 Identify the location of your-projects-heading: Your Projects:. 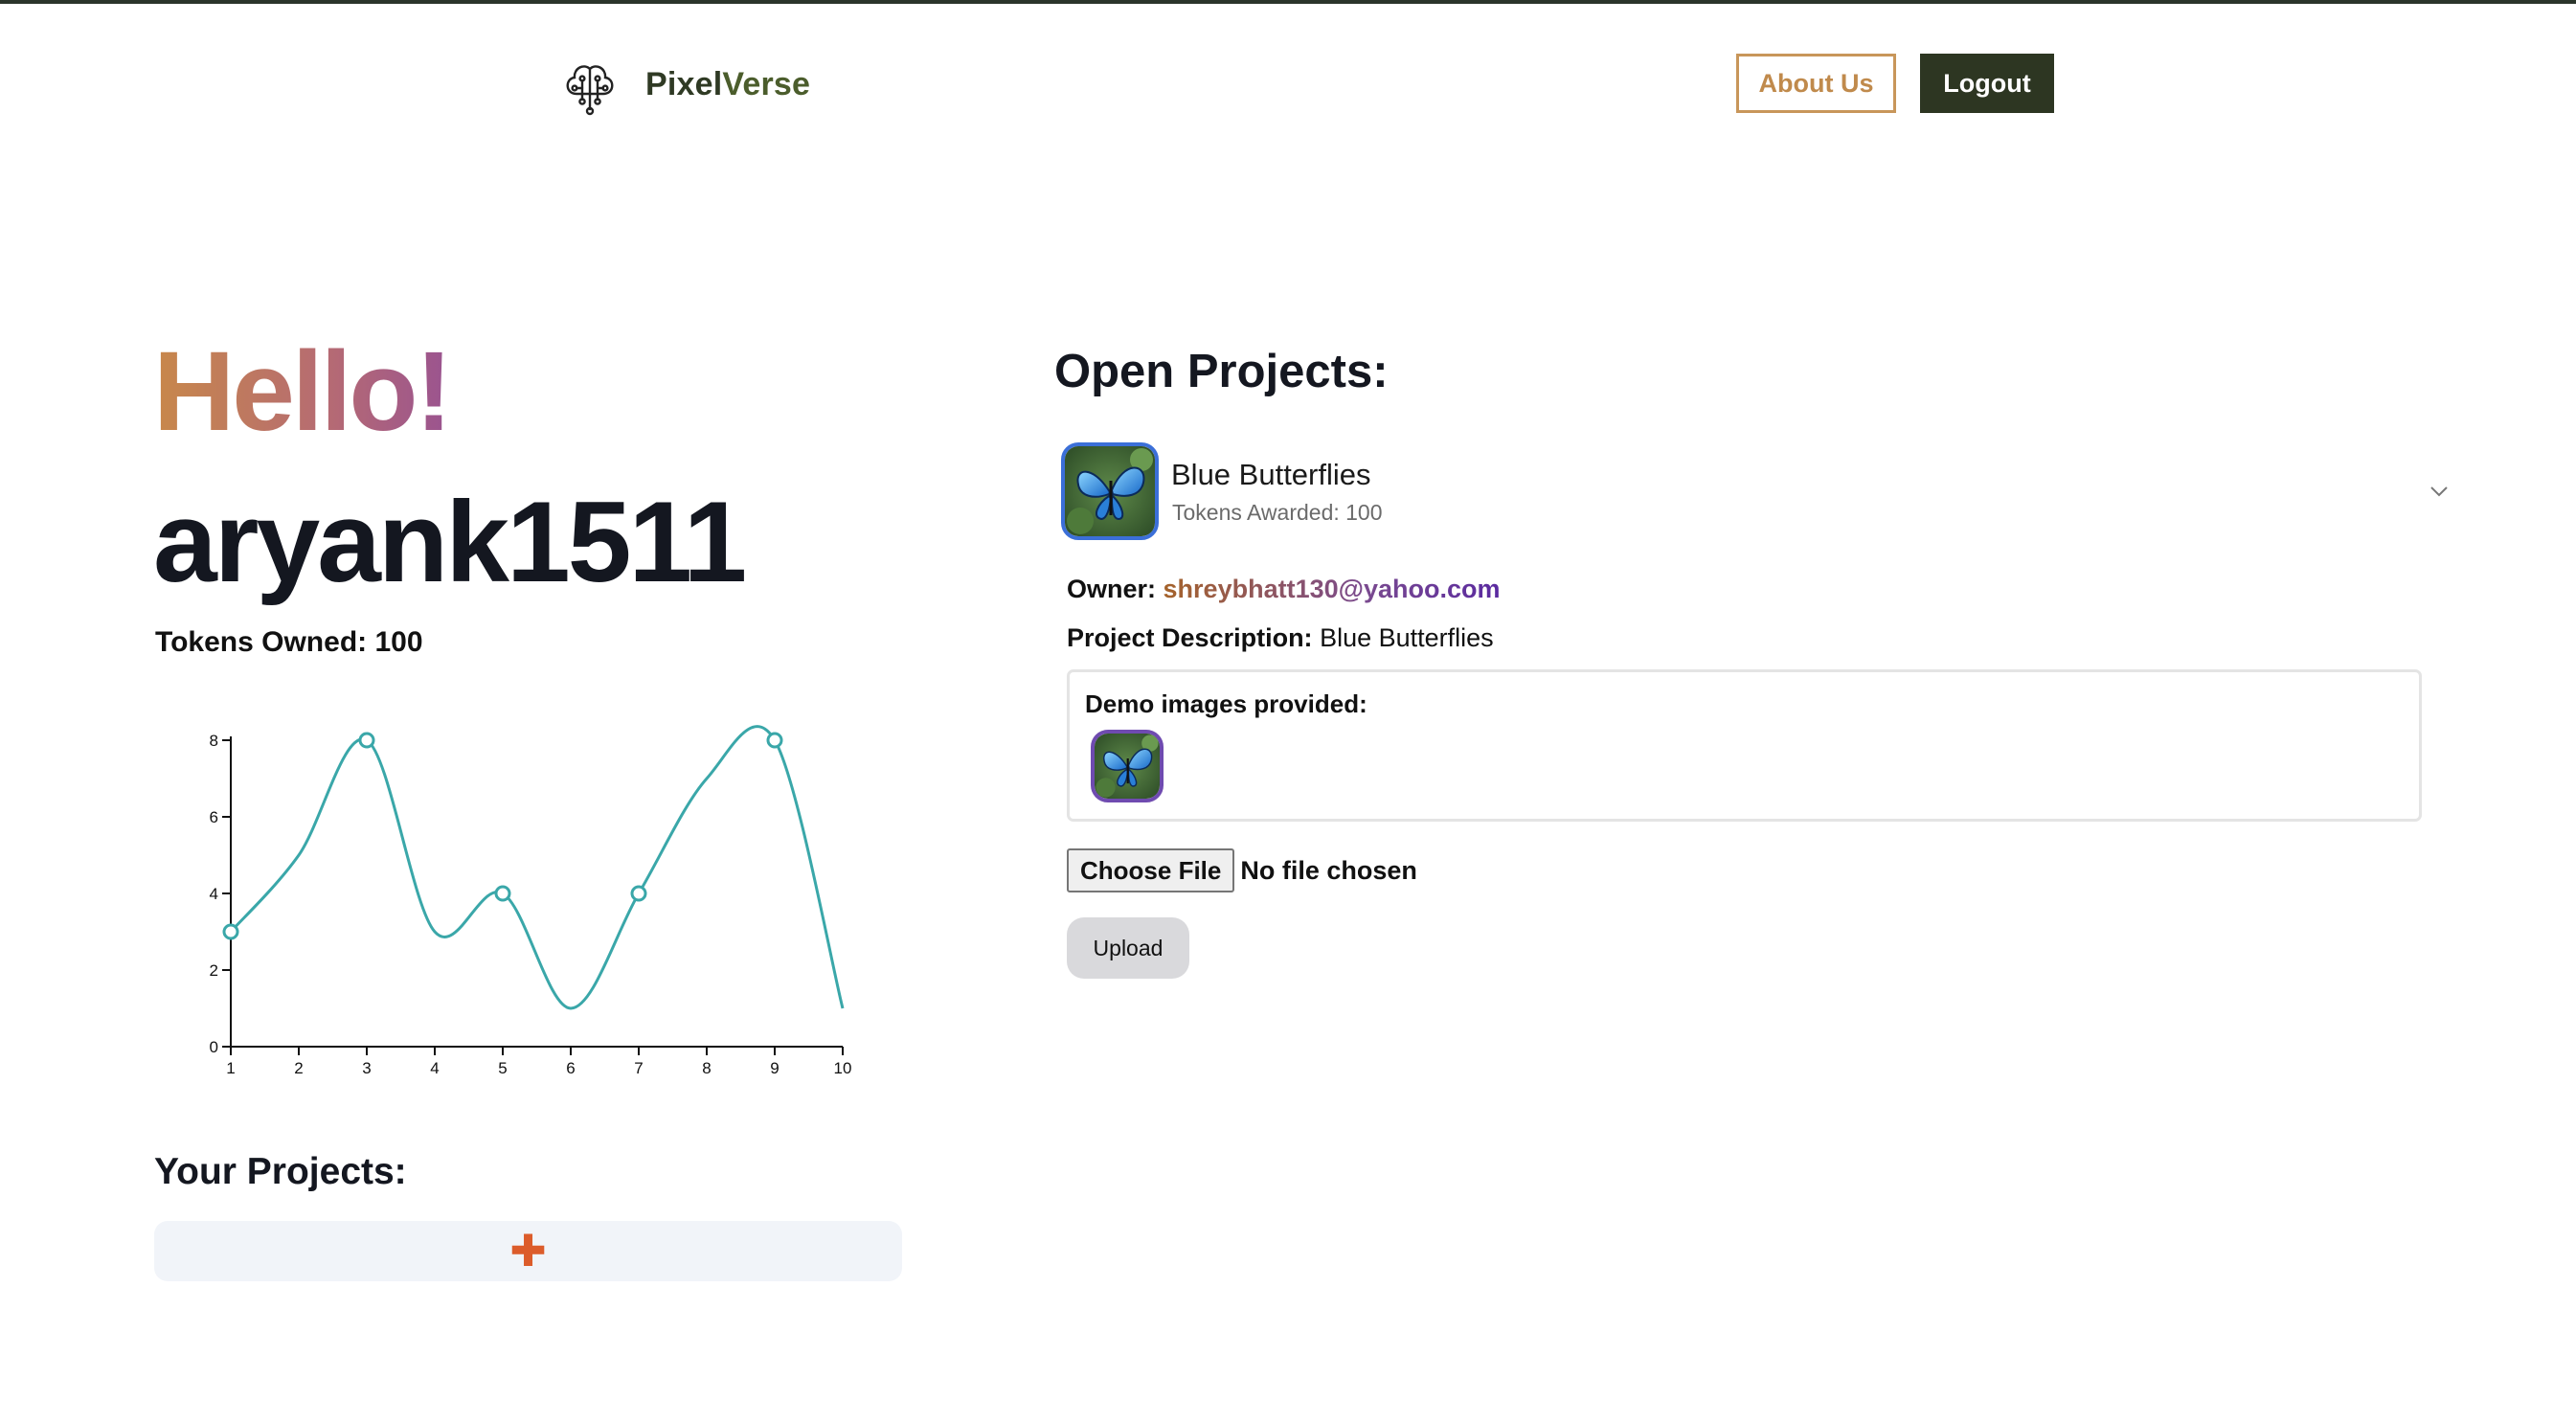
(280, 1171).